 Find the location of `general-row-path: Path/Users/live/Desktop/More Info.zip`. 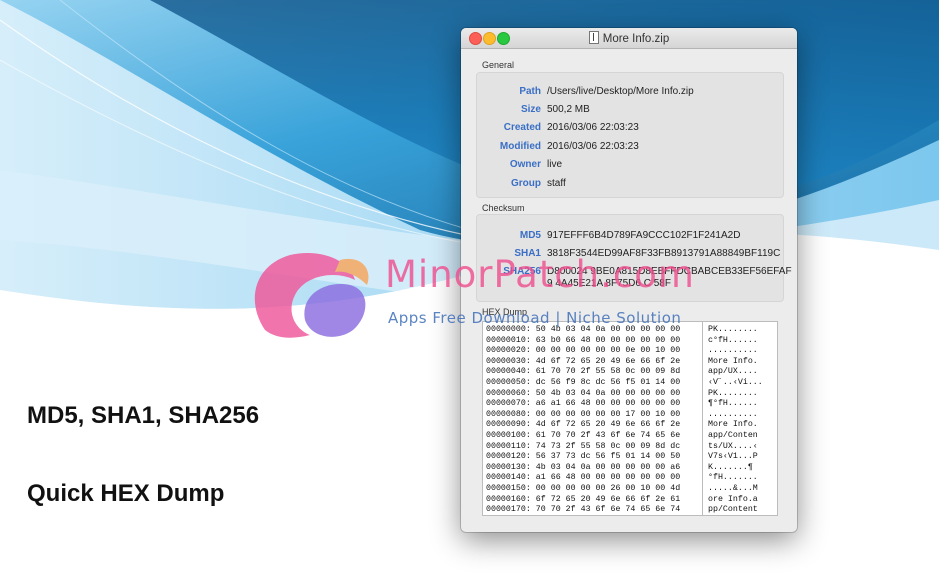

general-row-path: Path/Users/live/Desktop/More Info.zip is located at coordinates (630, 94).